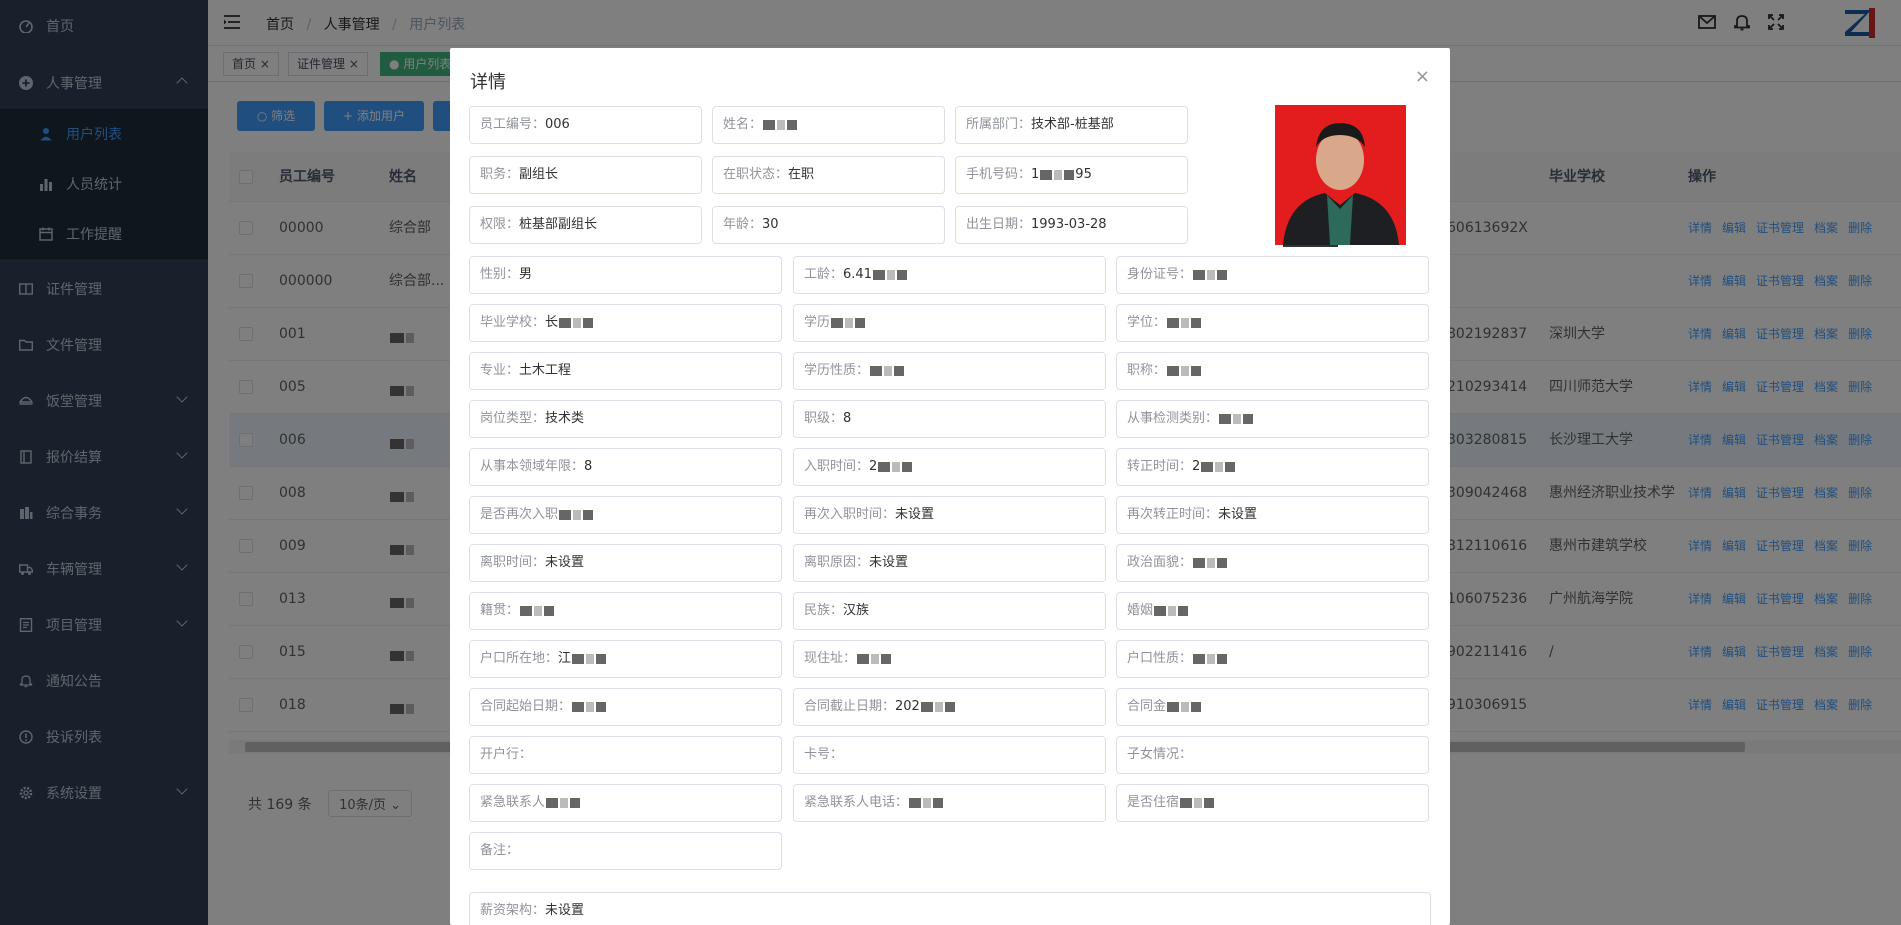 The height and width of the screenshot is (925, 1901). Describe the element at coordinates (949, 659) in the screenshot. I see `field-grid-25: 现住址：` at that location.